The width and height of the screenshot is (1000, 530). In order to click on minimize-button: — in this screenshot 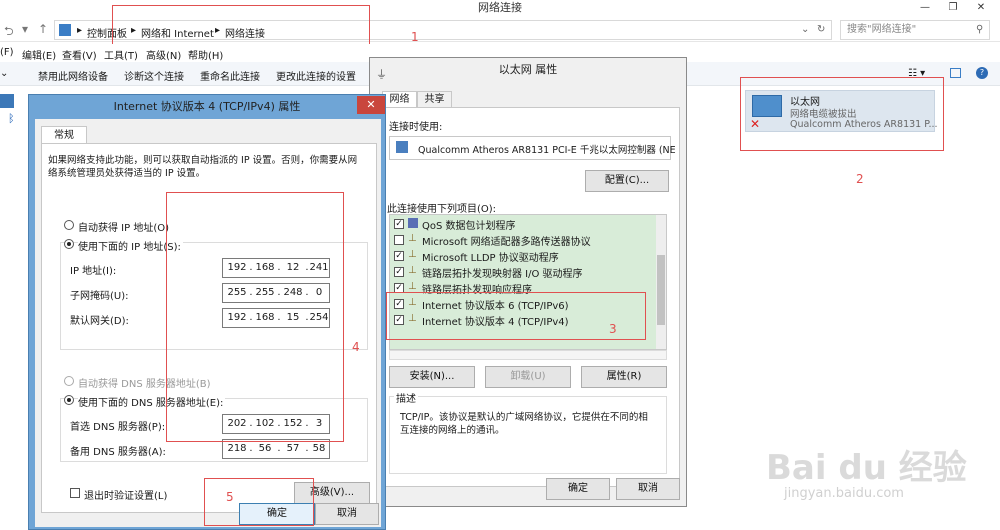, I will do `click(925, 8)`.